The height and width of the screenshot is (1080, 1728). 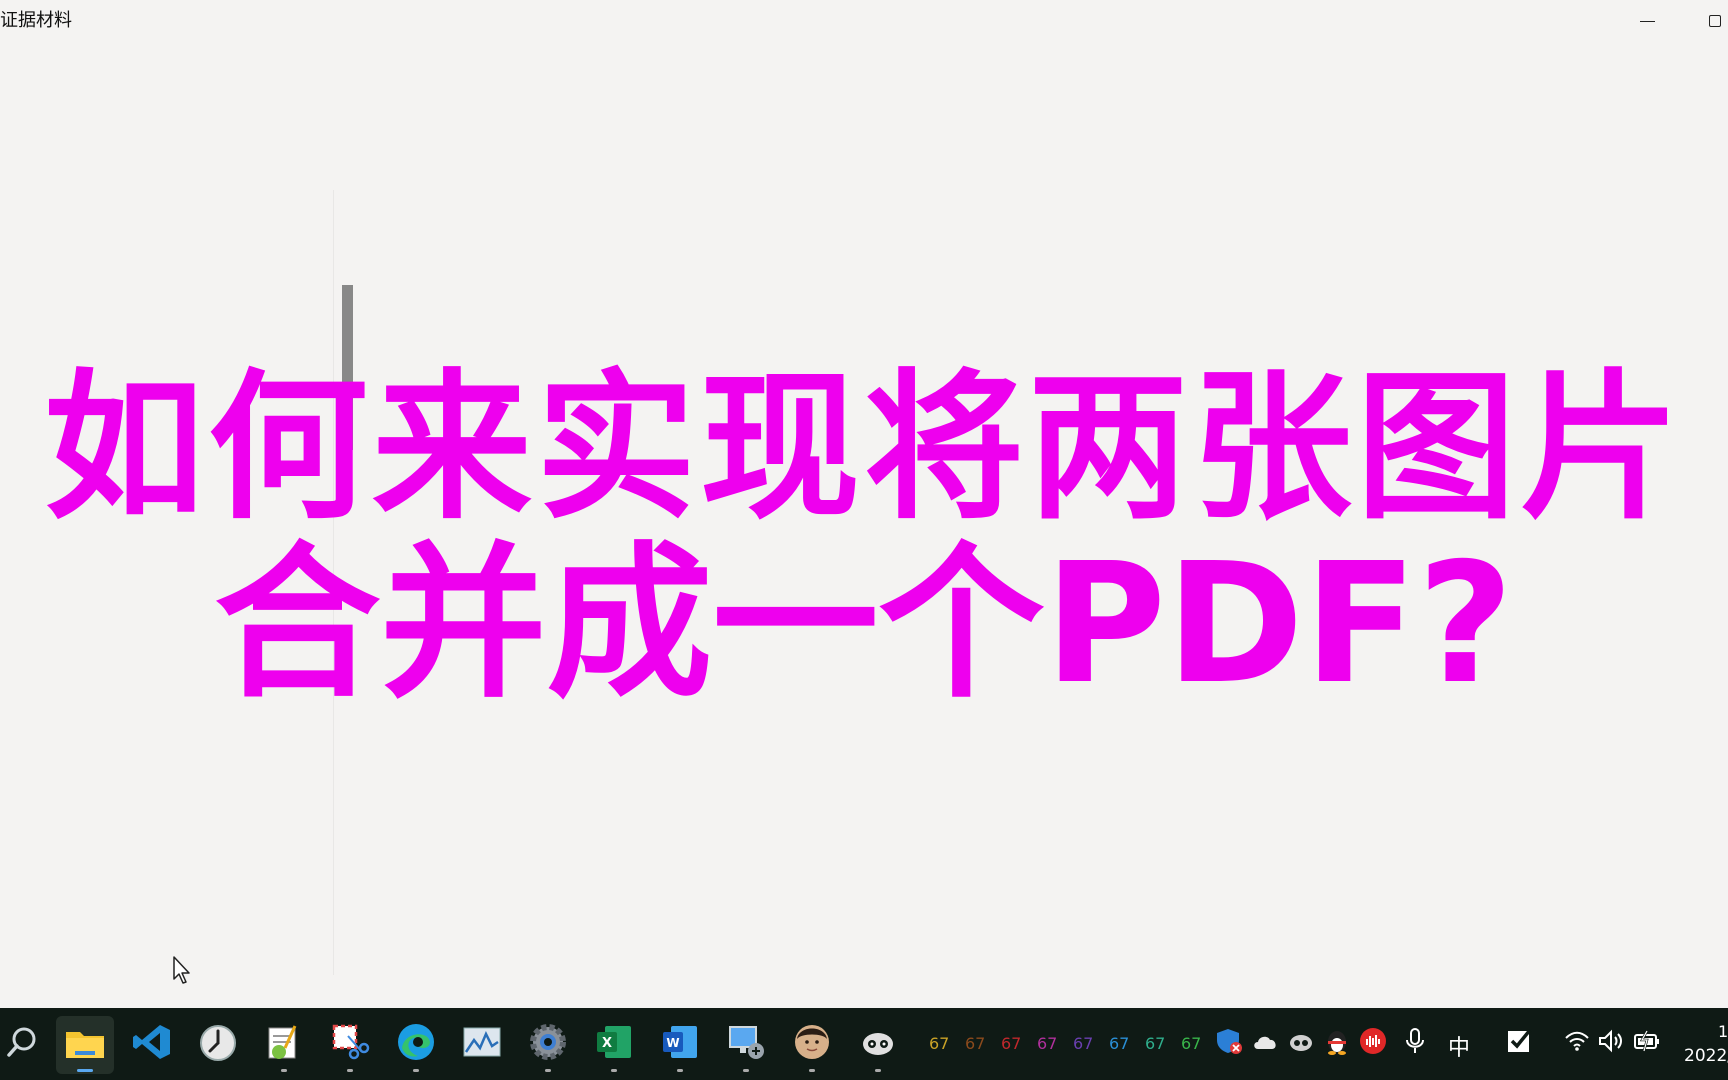 I want to click on maximize-button, so click(x=1714, y=21).